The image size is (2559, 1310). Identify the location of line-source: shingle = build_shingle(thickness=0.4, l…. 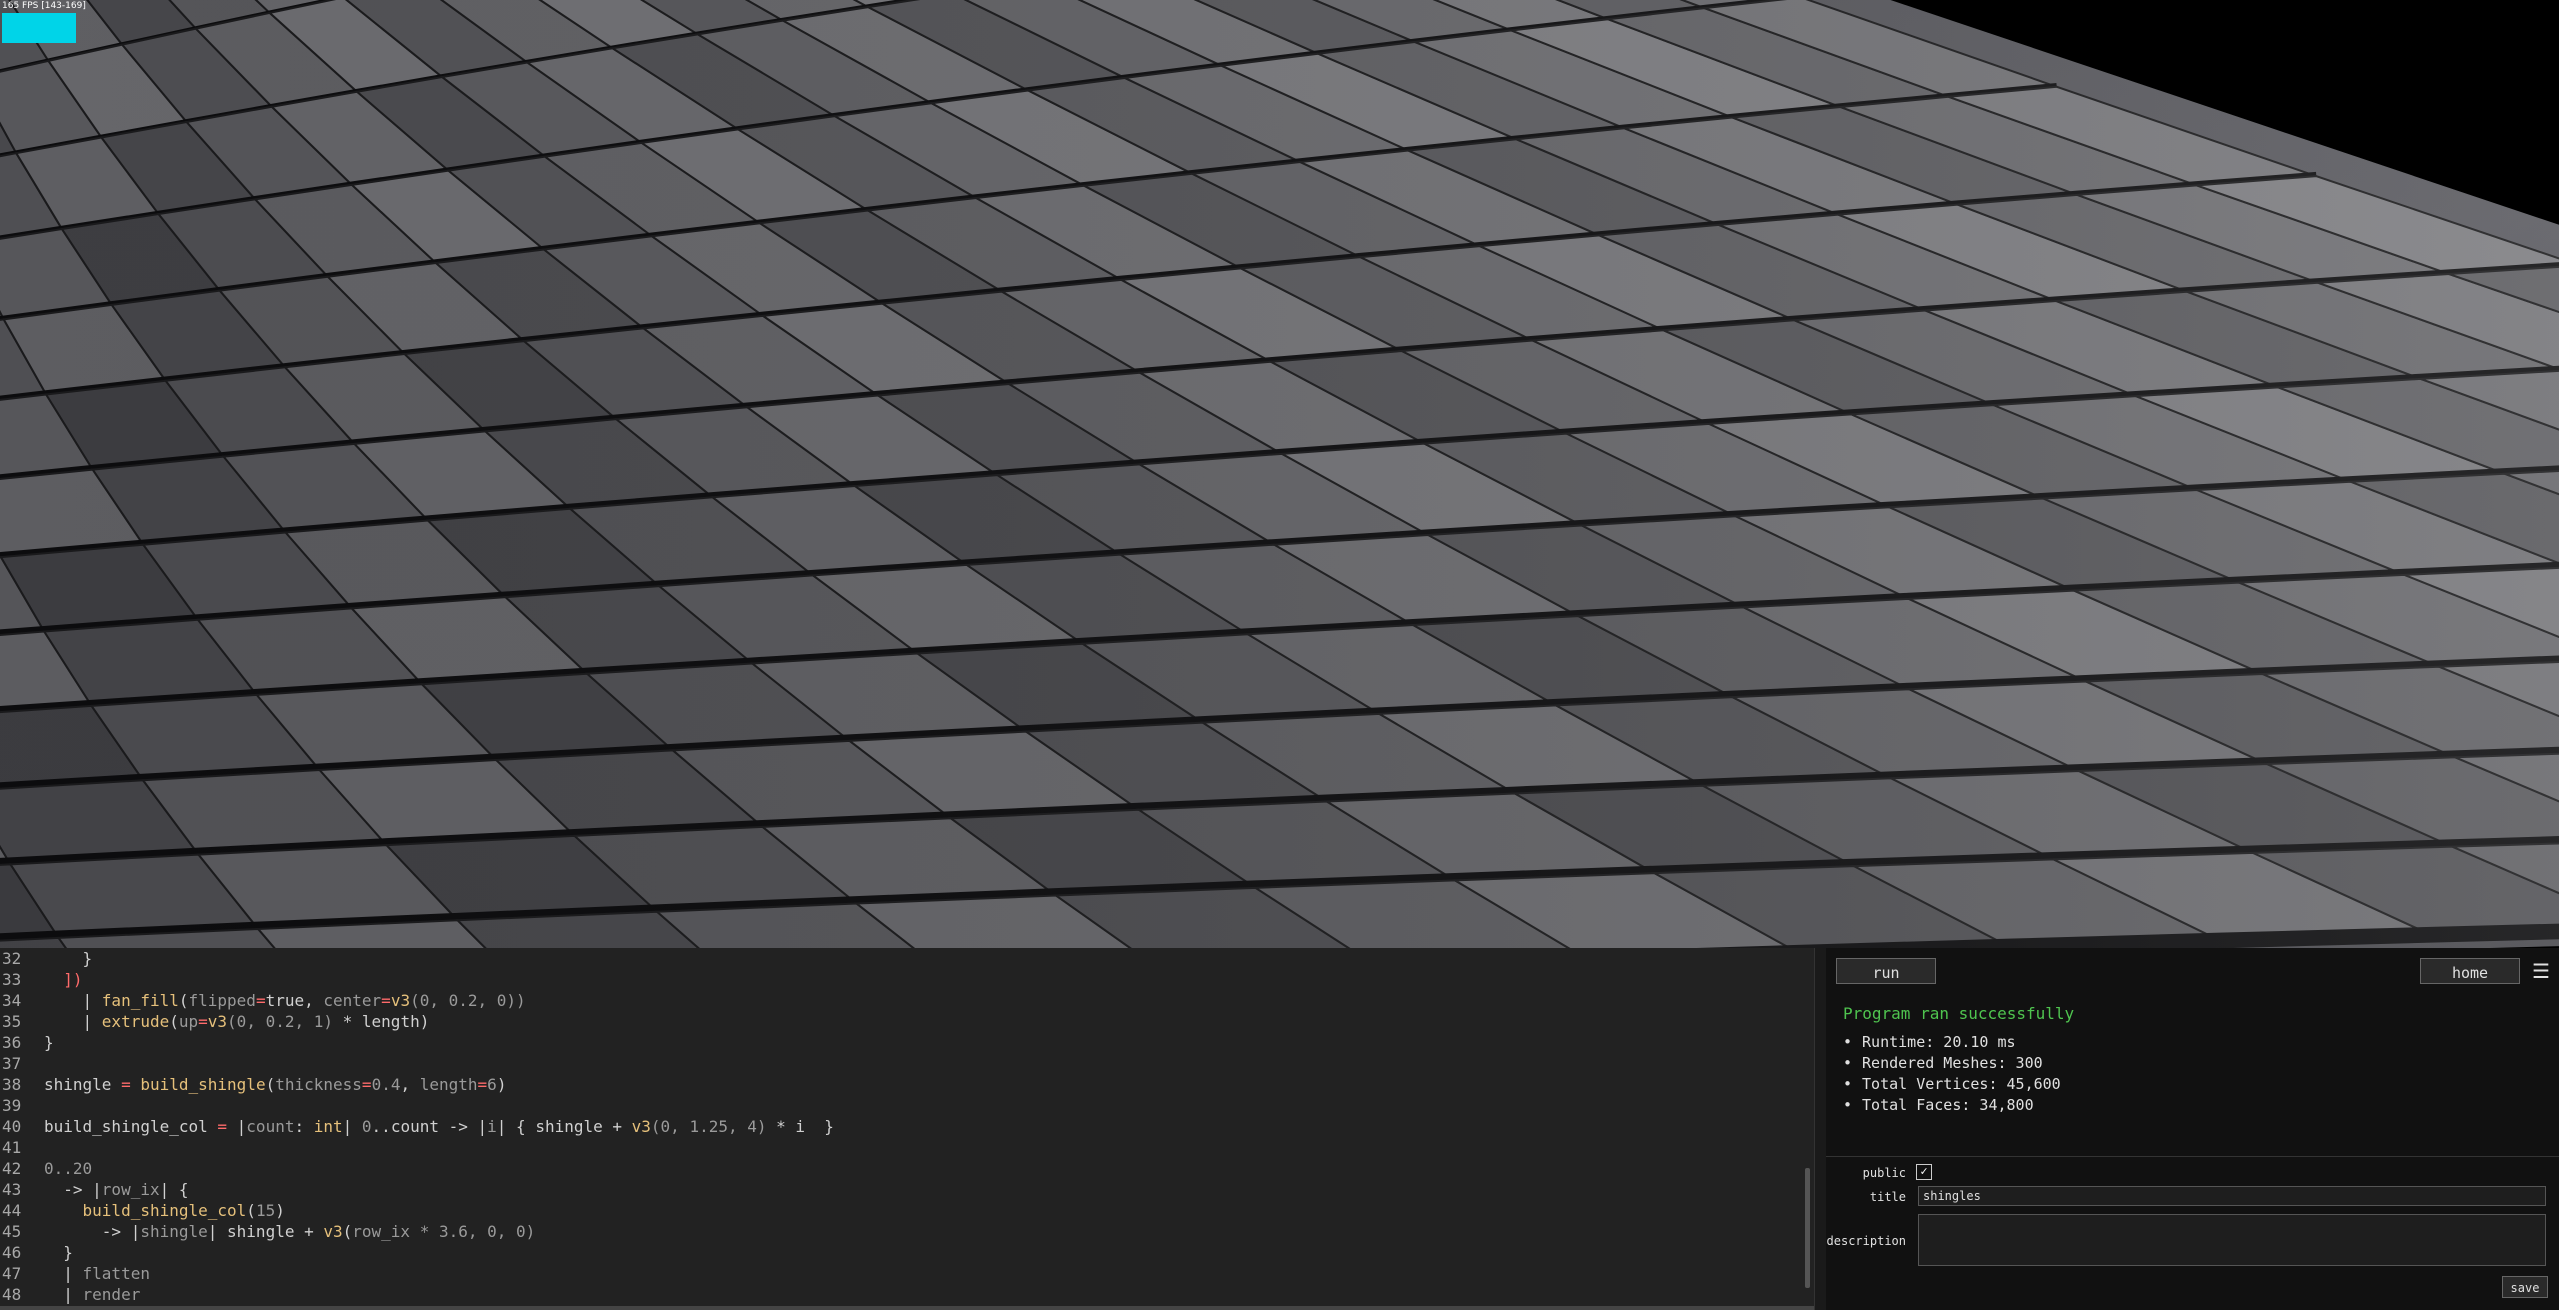
(275, 1084).